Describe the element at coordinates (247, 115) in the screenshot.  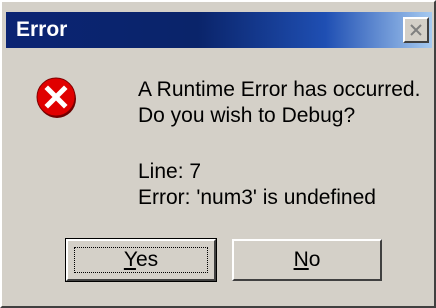
I see `message-line-2: Do you wish to Debug?` at that location.